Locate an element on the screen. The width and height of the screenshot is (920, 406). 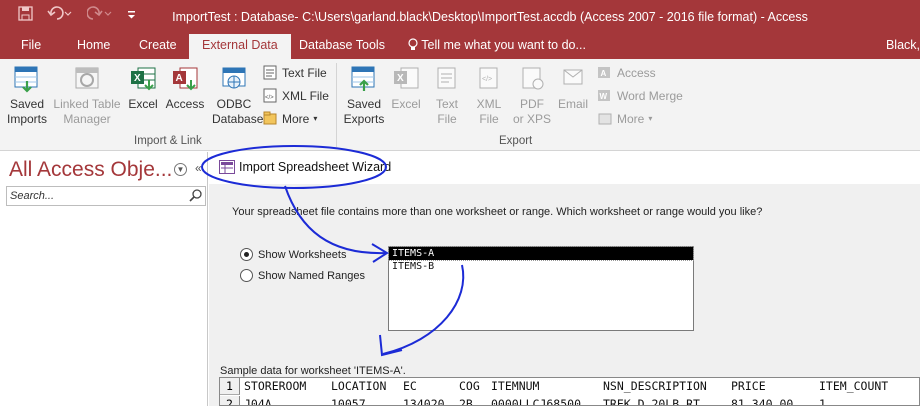
saved-exports-label-1: Saved is located at coordinates (364, 104).